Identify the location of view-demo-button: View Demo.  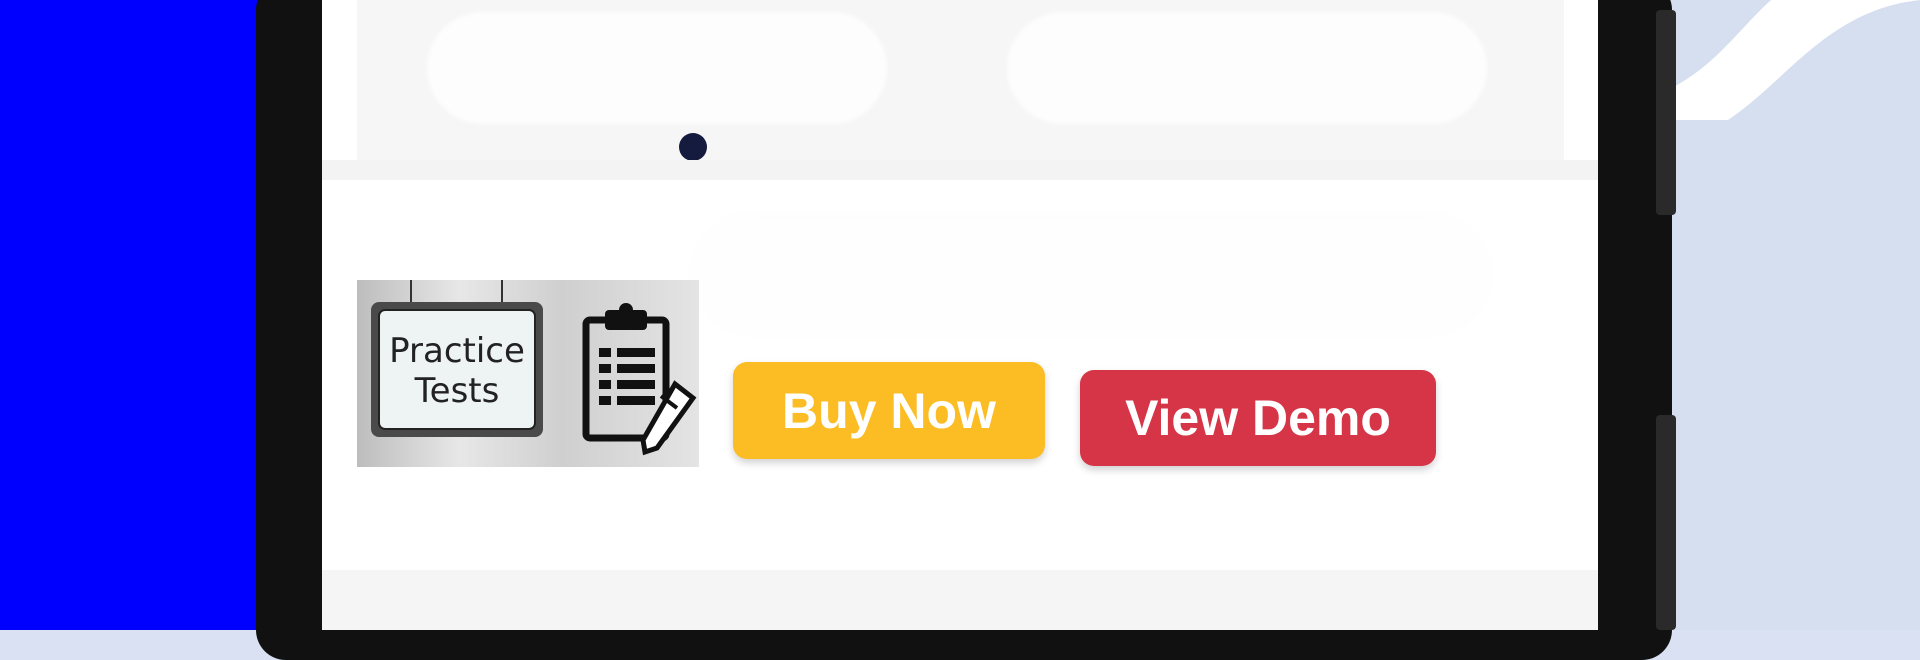
(1258, 418).